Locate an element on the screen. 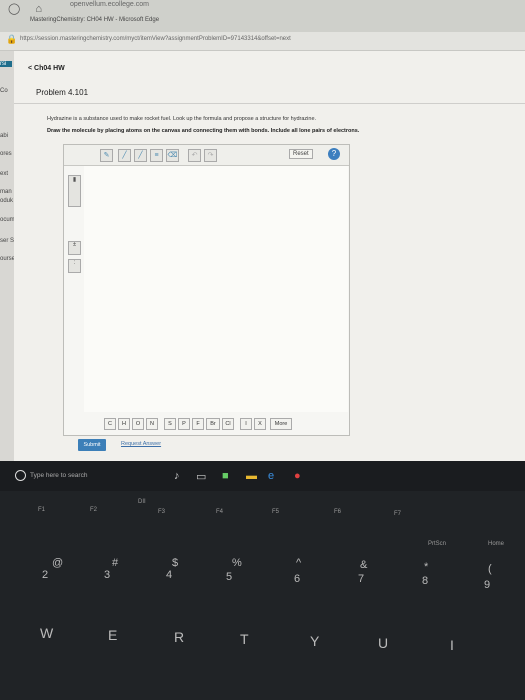 Image resolution: width=525 pixels, height=700 pixels. cortana-icon is located at coordinates (20, 475).